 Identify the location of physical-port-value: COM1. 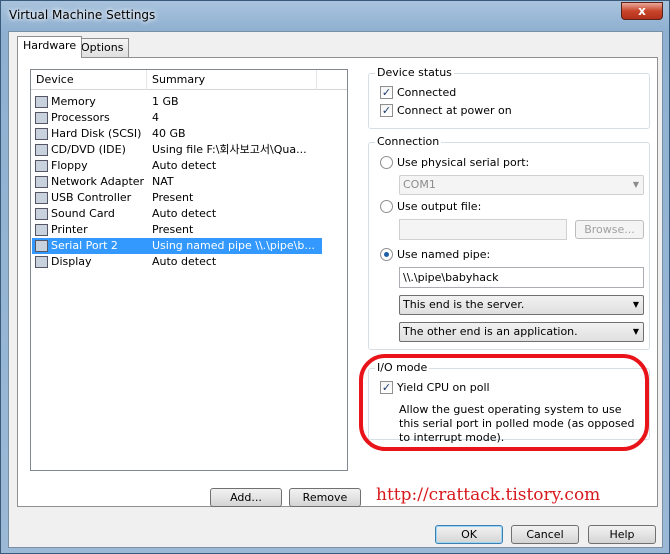
(419, 184).